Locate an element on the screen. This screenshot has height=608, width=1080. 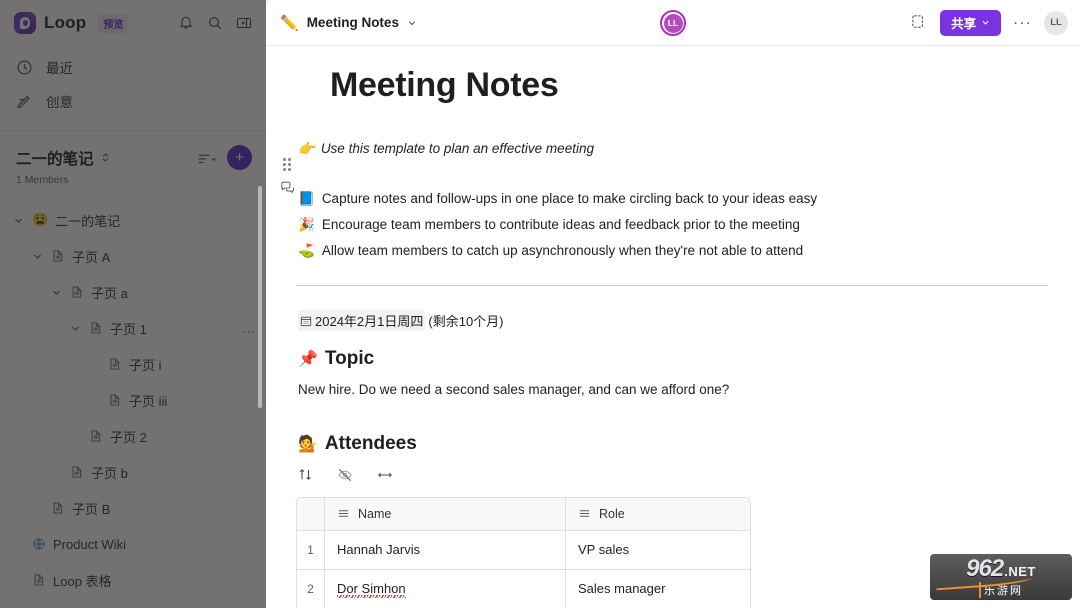
tree-item: 子页 2 is located at coordinates (133, 436).